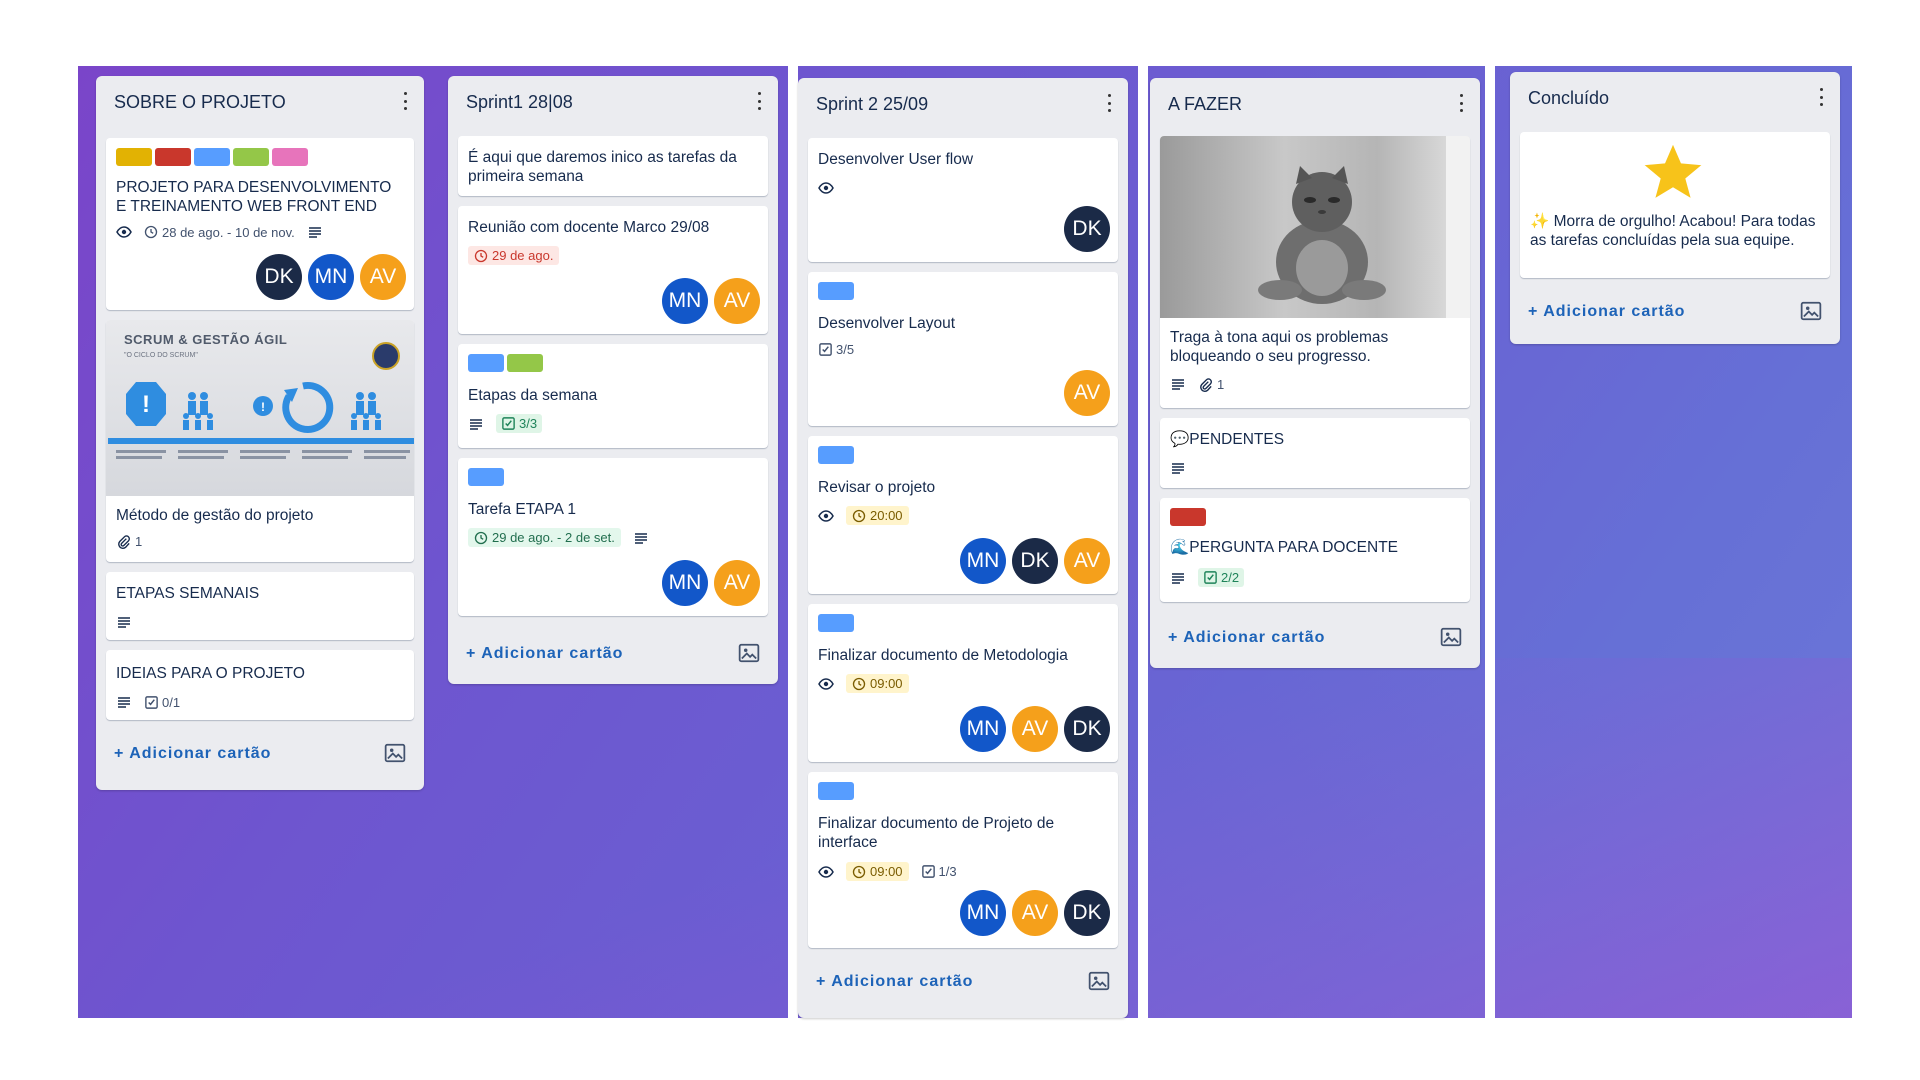 The height and width of the screenshot is (1080, 1920). I want to click on card: Etapas da semana 3/3, so click(613, 396).